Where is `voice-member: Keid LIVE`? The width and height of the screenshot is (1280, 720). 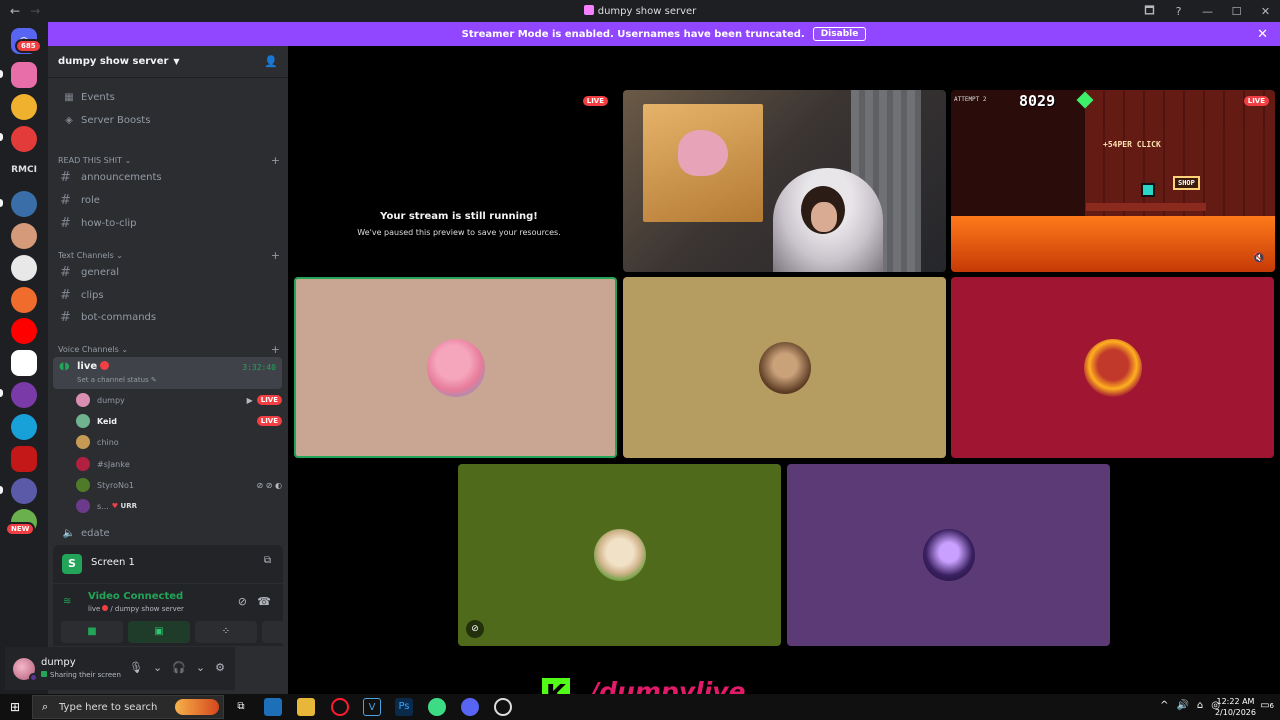 voice-member: Keid LIVE is located at coordinates (179, 421).